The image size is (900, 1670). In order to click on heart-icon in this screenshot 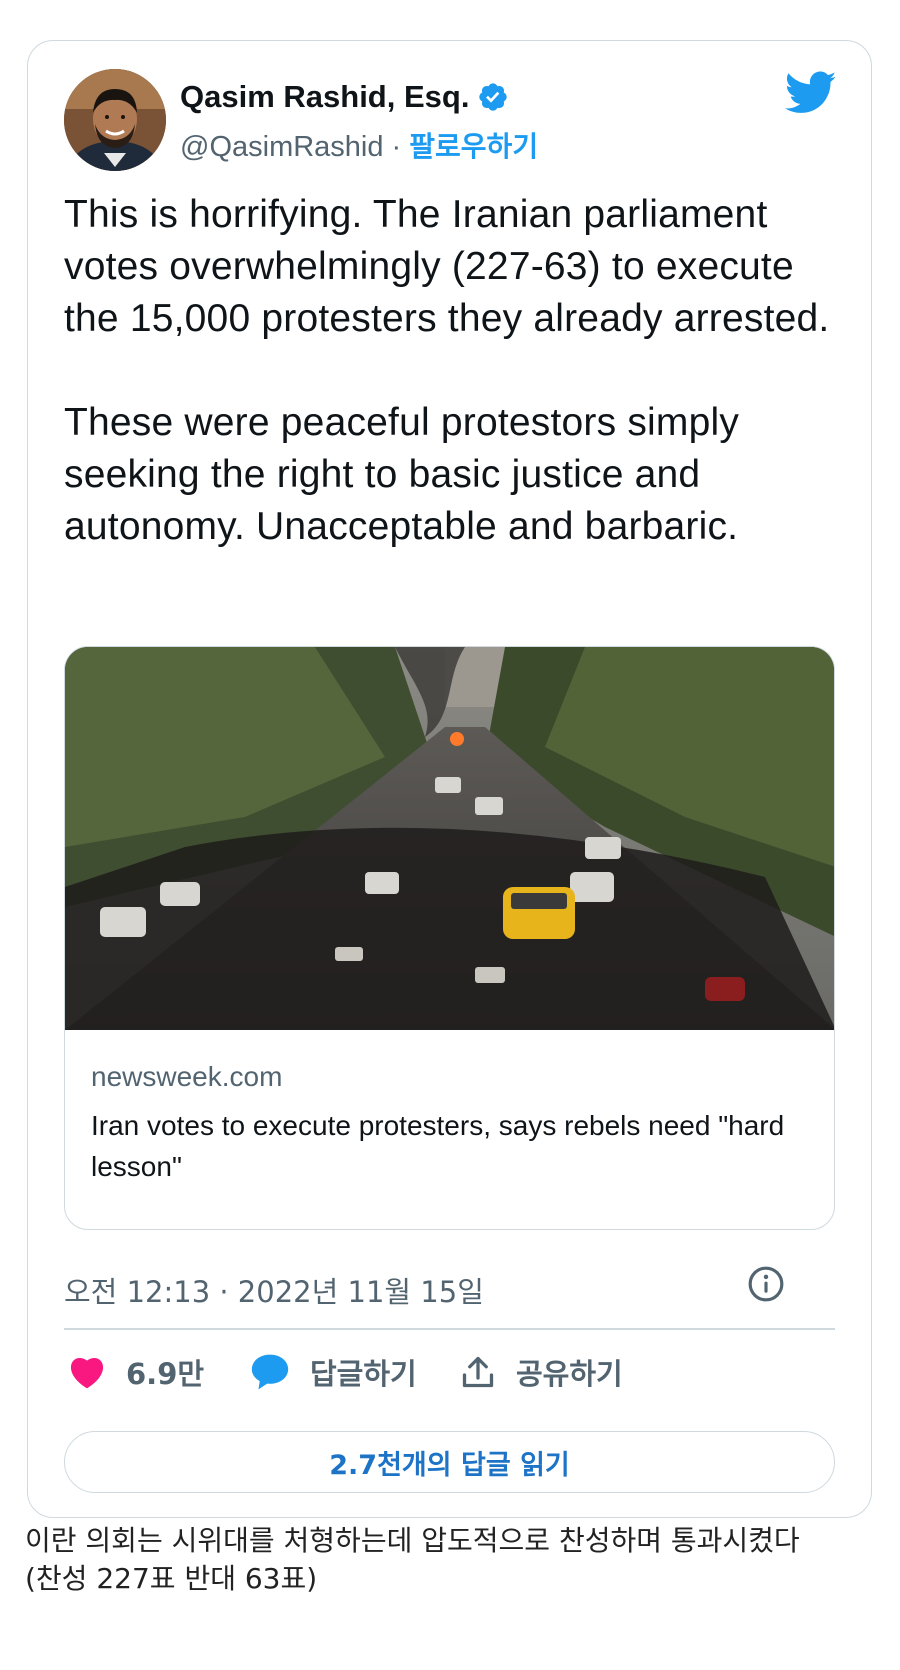, I will do `click(87, 1373)`.